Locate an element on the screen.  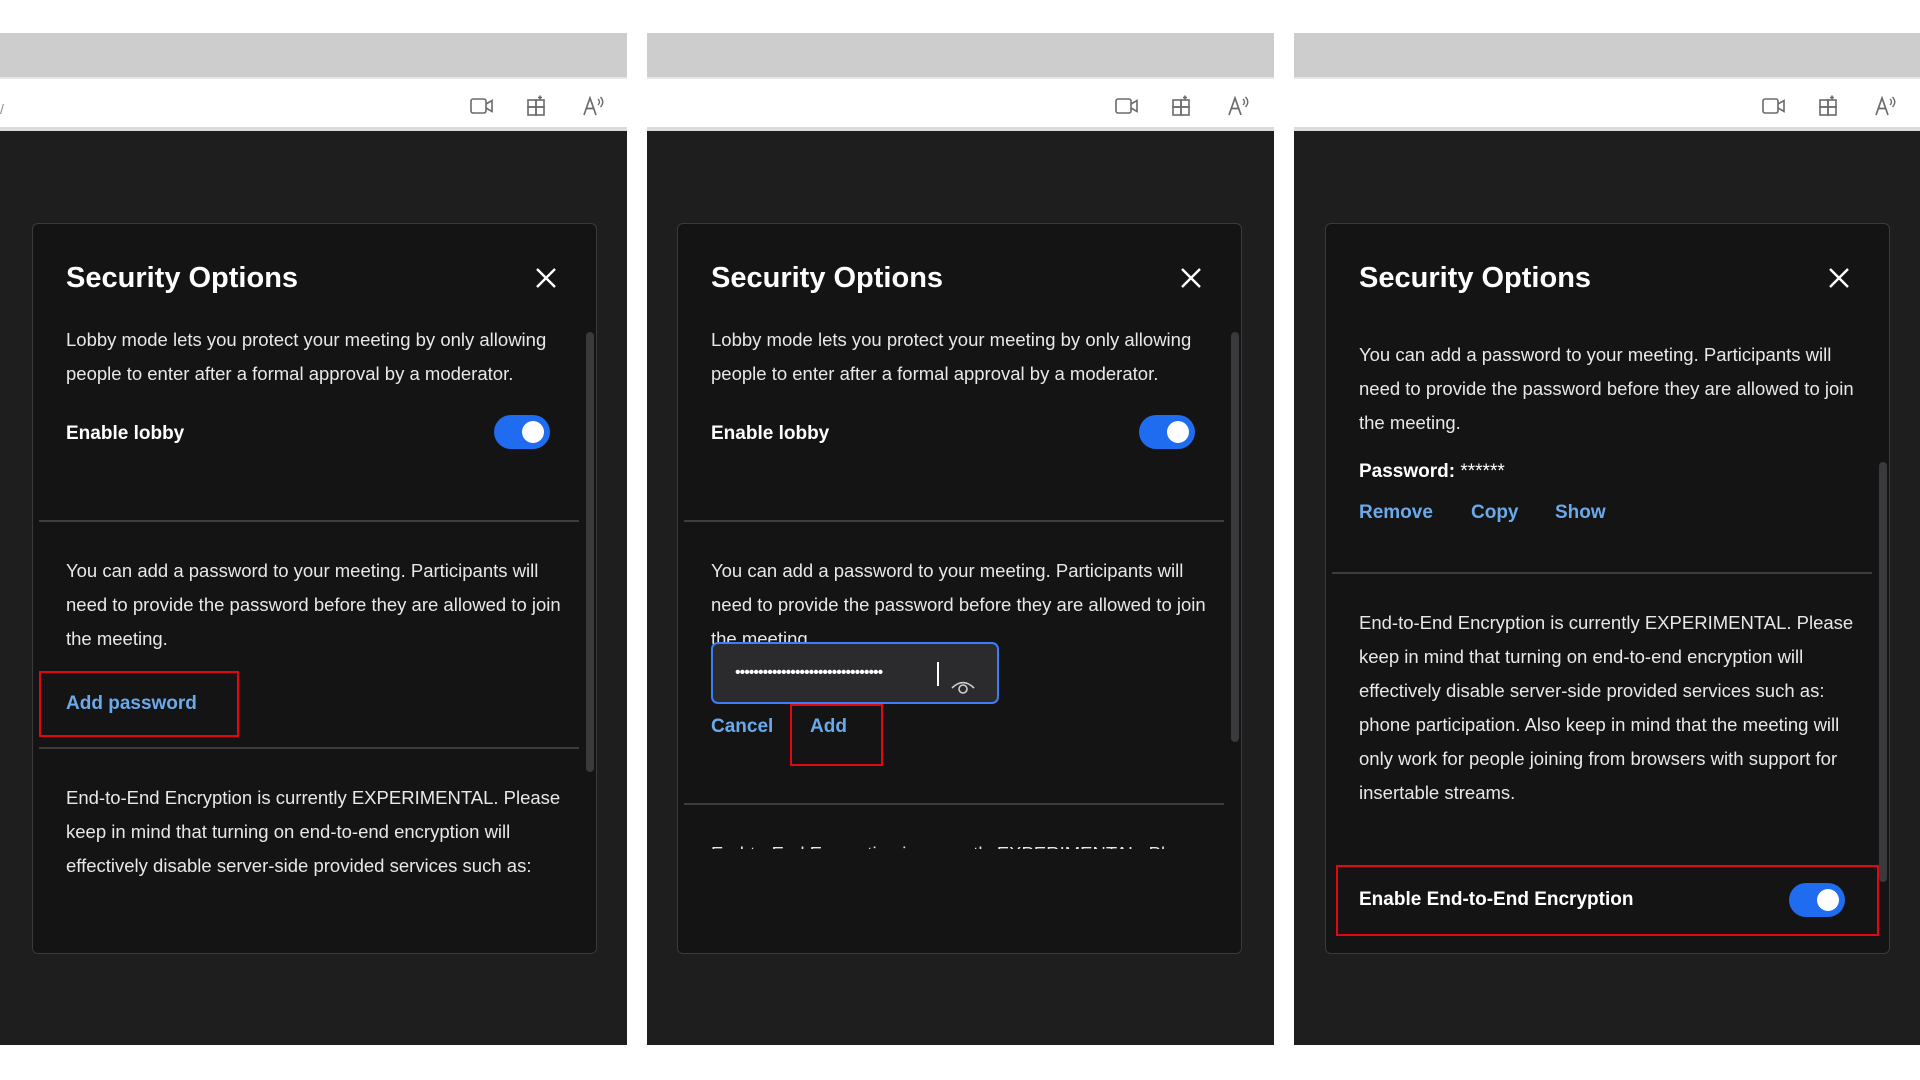
password-input: •••••••••••••••••••••••••••••••• is located at coordinates (855, 673).